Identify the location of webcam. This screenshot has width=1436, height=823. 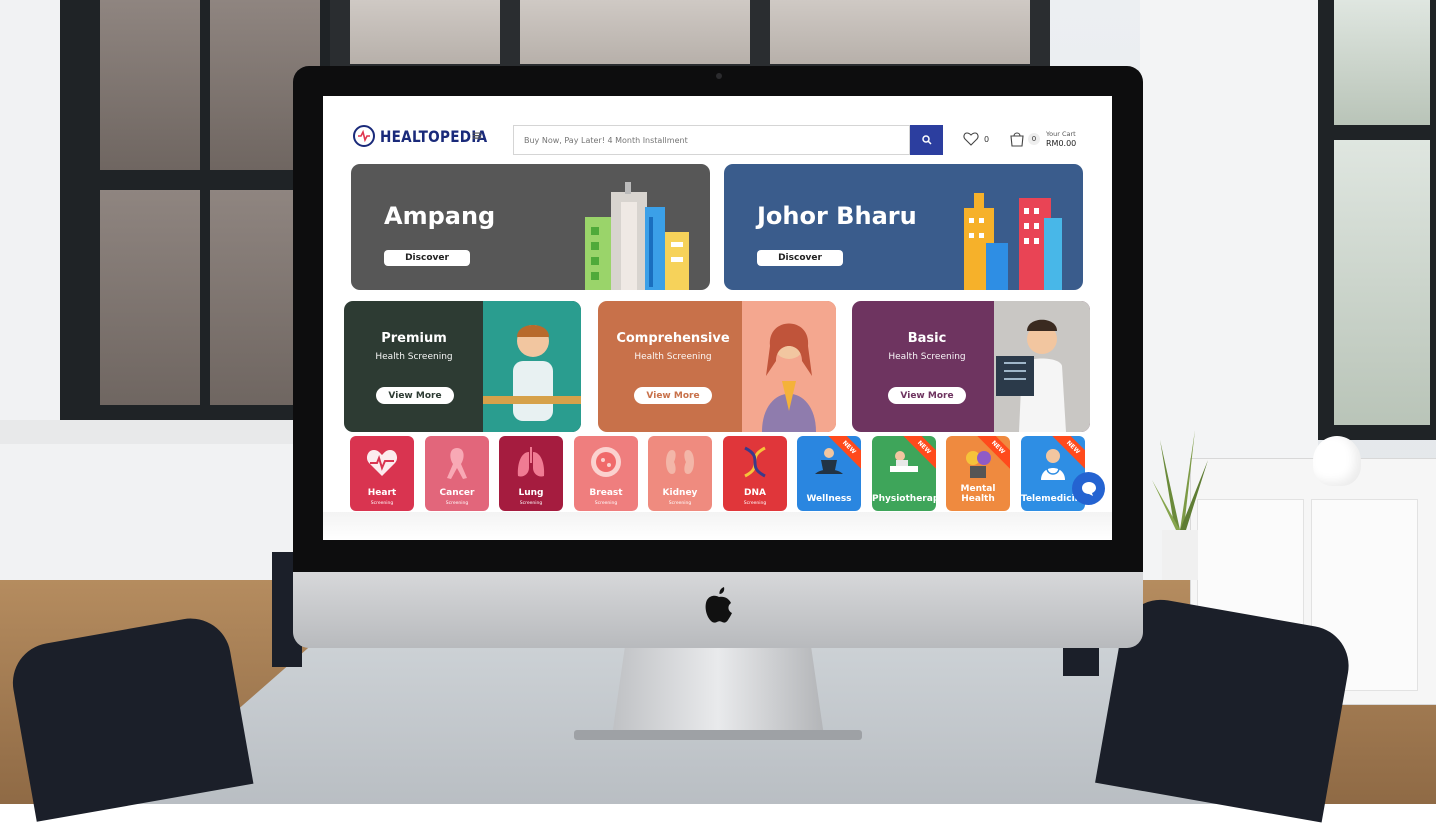
(719, 76).